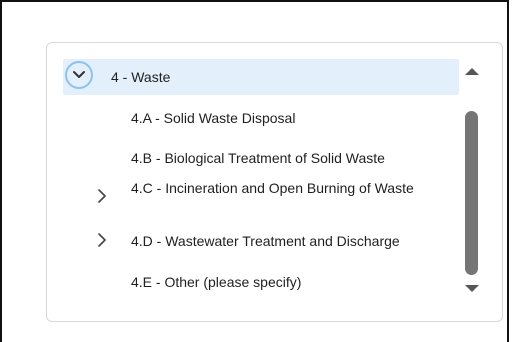 The width and height of the screenshot is (513, 342). What do you see at coordinates (471, 193) in the screenshot?
I see `scroll-thumb` at bounding box center [471, 193].